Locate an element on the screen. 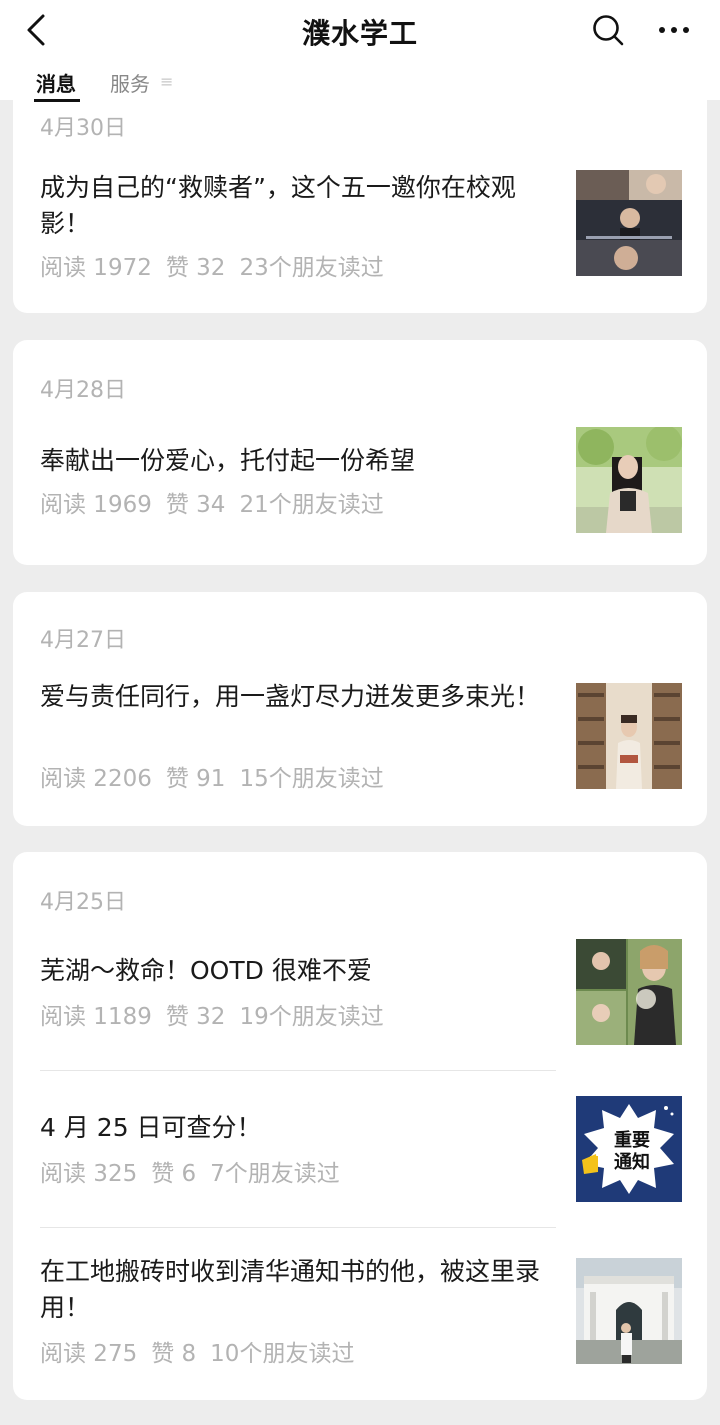  article-item: 爱与责任同行，用一盏灯尽力迸发更多束光！ 阅读 2206 赞 91 15个朋友读过 is located at coordinates (367, 737).